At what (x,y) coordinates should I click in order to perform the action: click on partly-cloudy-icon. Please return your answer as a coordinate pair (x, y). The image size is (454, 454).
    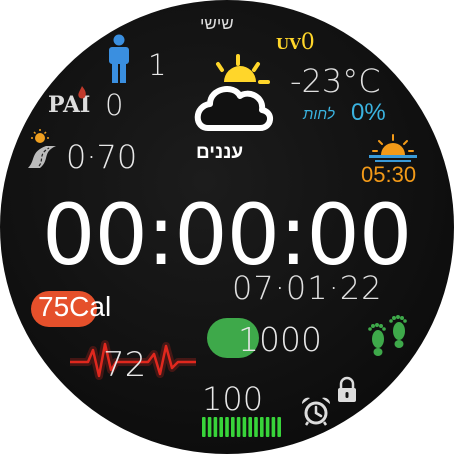
    Looking at the image, I should click on (233, 92).